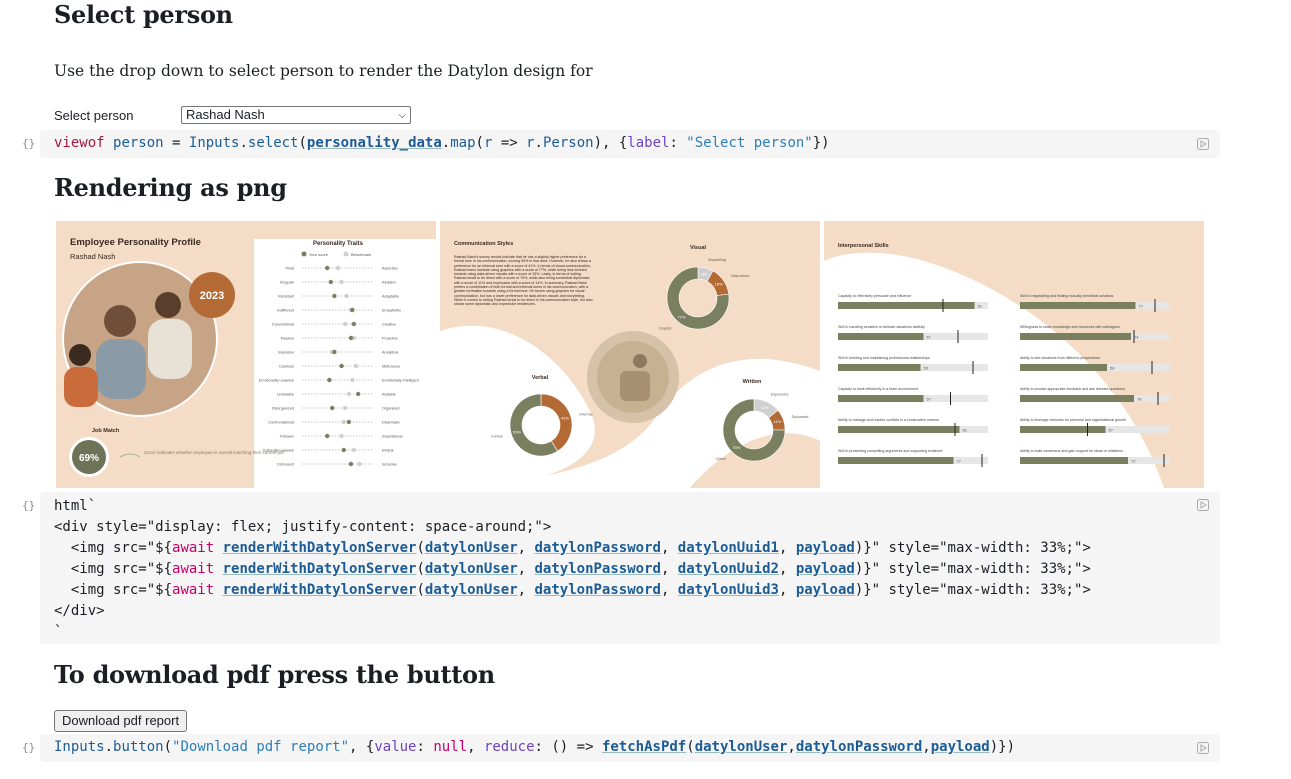 The height and width of the screenshot is (779, 1291). I want to click on code-token: , {, so click(362, 747).